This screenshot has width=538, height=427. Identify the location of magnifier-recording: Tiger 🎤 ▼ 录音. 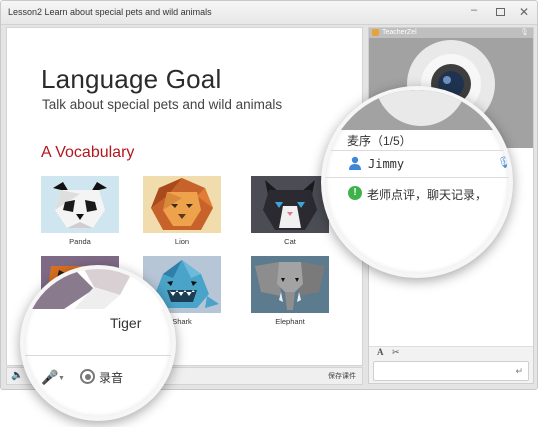
(98, 343).